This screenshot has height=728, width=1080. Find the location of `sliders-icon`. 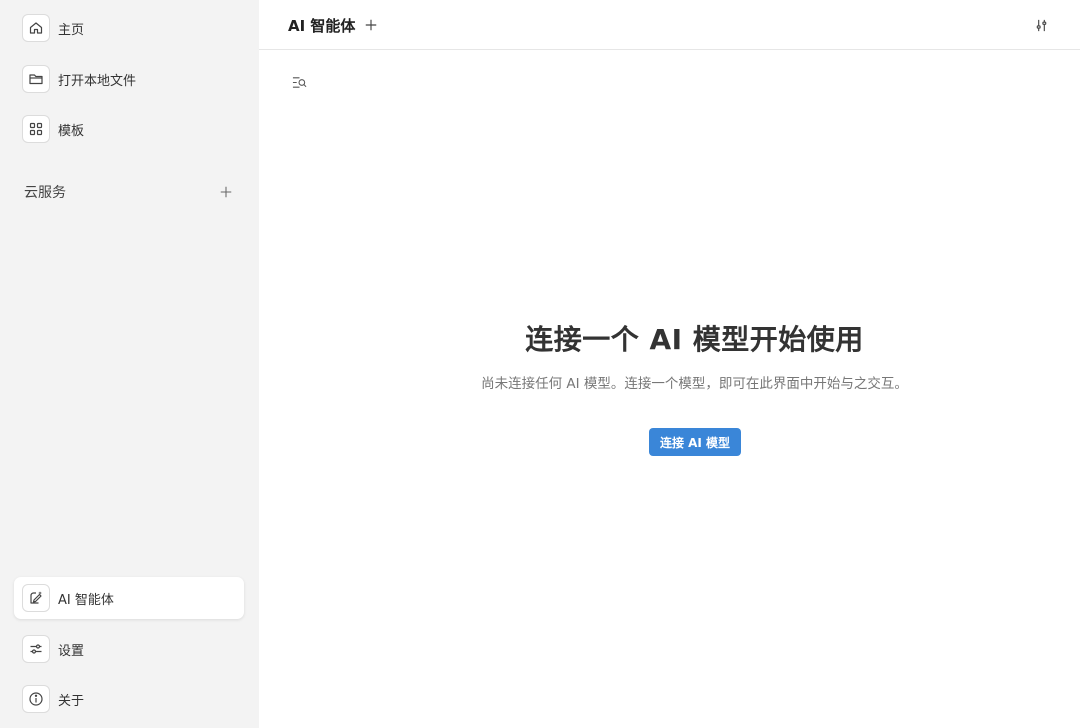

sliders-icon is located at coordinates (36, 649).